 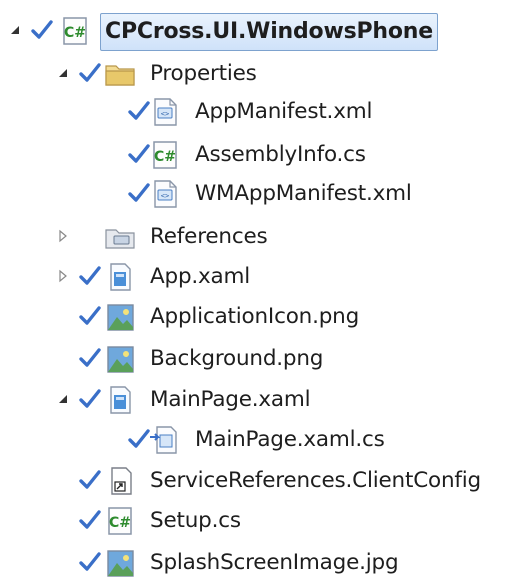 What do you see at coordinates (269, 32) in the screenshot?
I see `tree-item-label: CPCross.UI.WindowsPhone` at bounding box center [269, 32].